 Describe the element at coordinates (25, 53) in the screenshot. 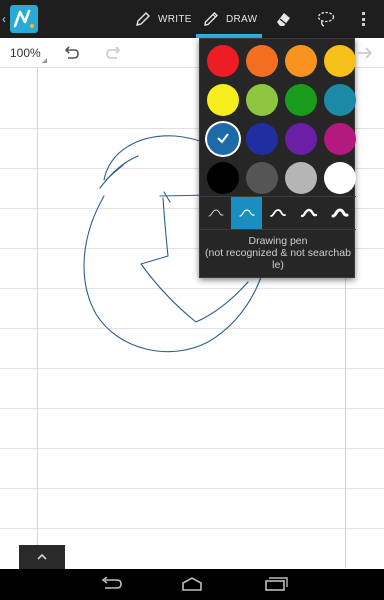

I see `zoom-level: 100%` at that location.